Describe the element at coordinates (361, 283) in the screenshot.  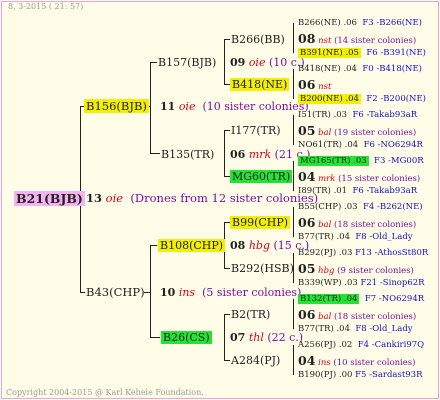
I see `dam-line: B339(WP) .03 F21 -Sinop62R` at that location.